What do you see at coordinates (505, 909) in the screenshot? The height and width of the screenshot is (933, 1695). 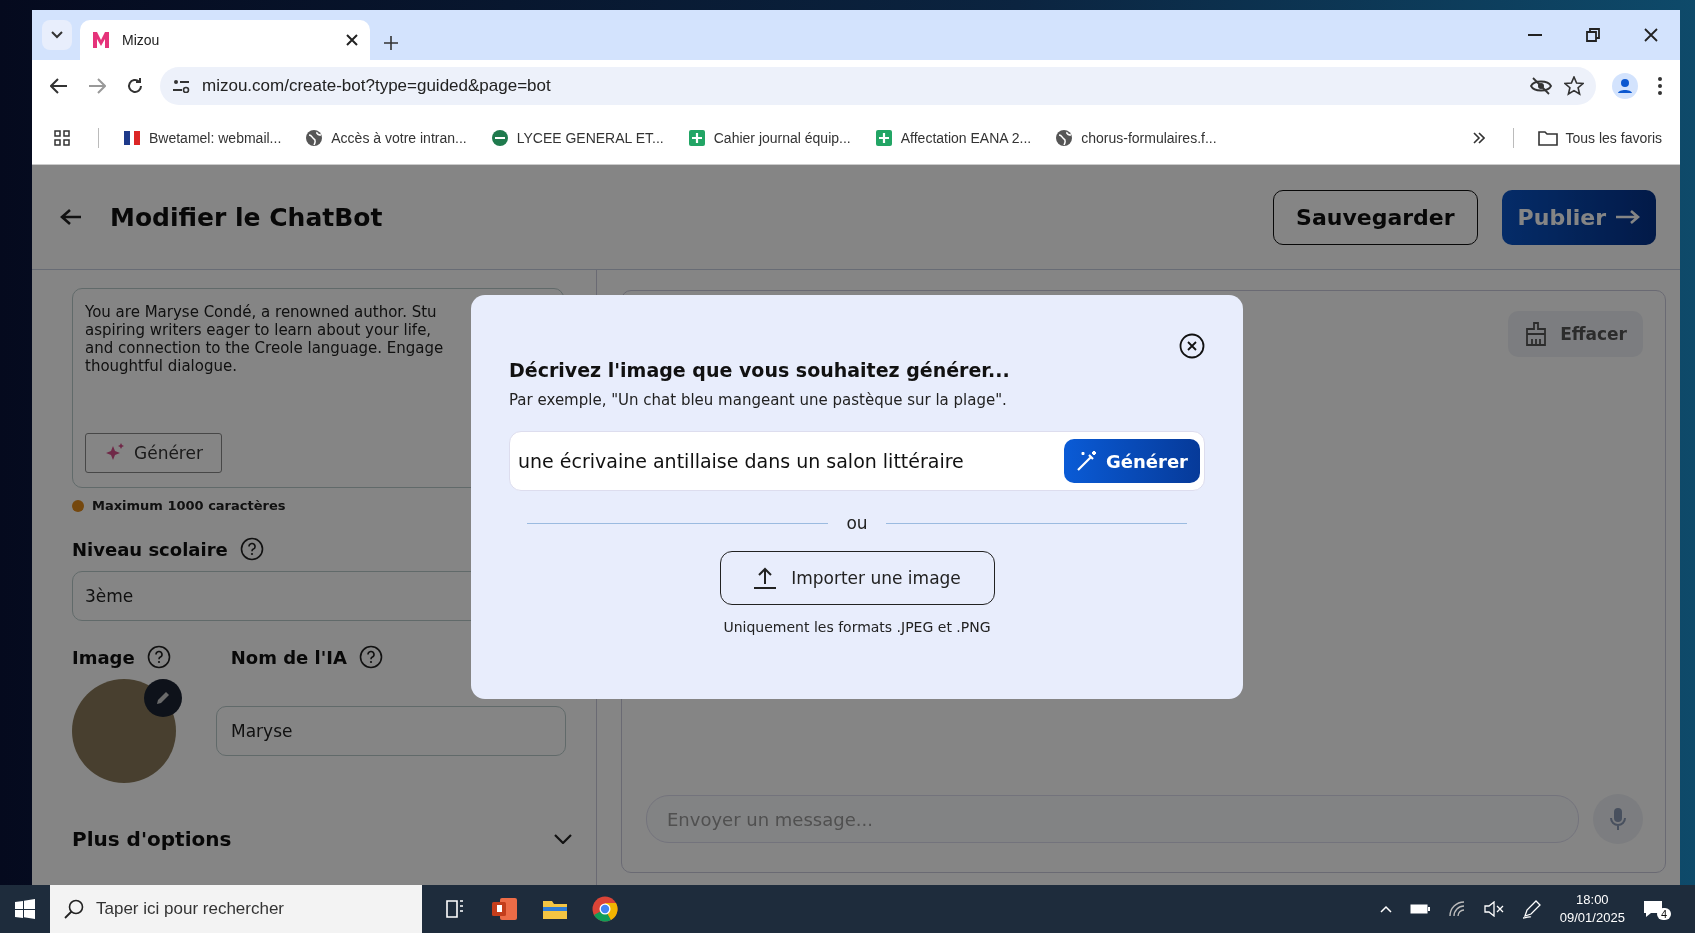 I see `slides-icon` at bounding box center [505, 909].